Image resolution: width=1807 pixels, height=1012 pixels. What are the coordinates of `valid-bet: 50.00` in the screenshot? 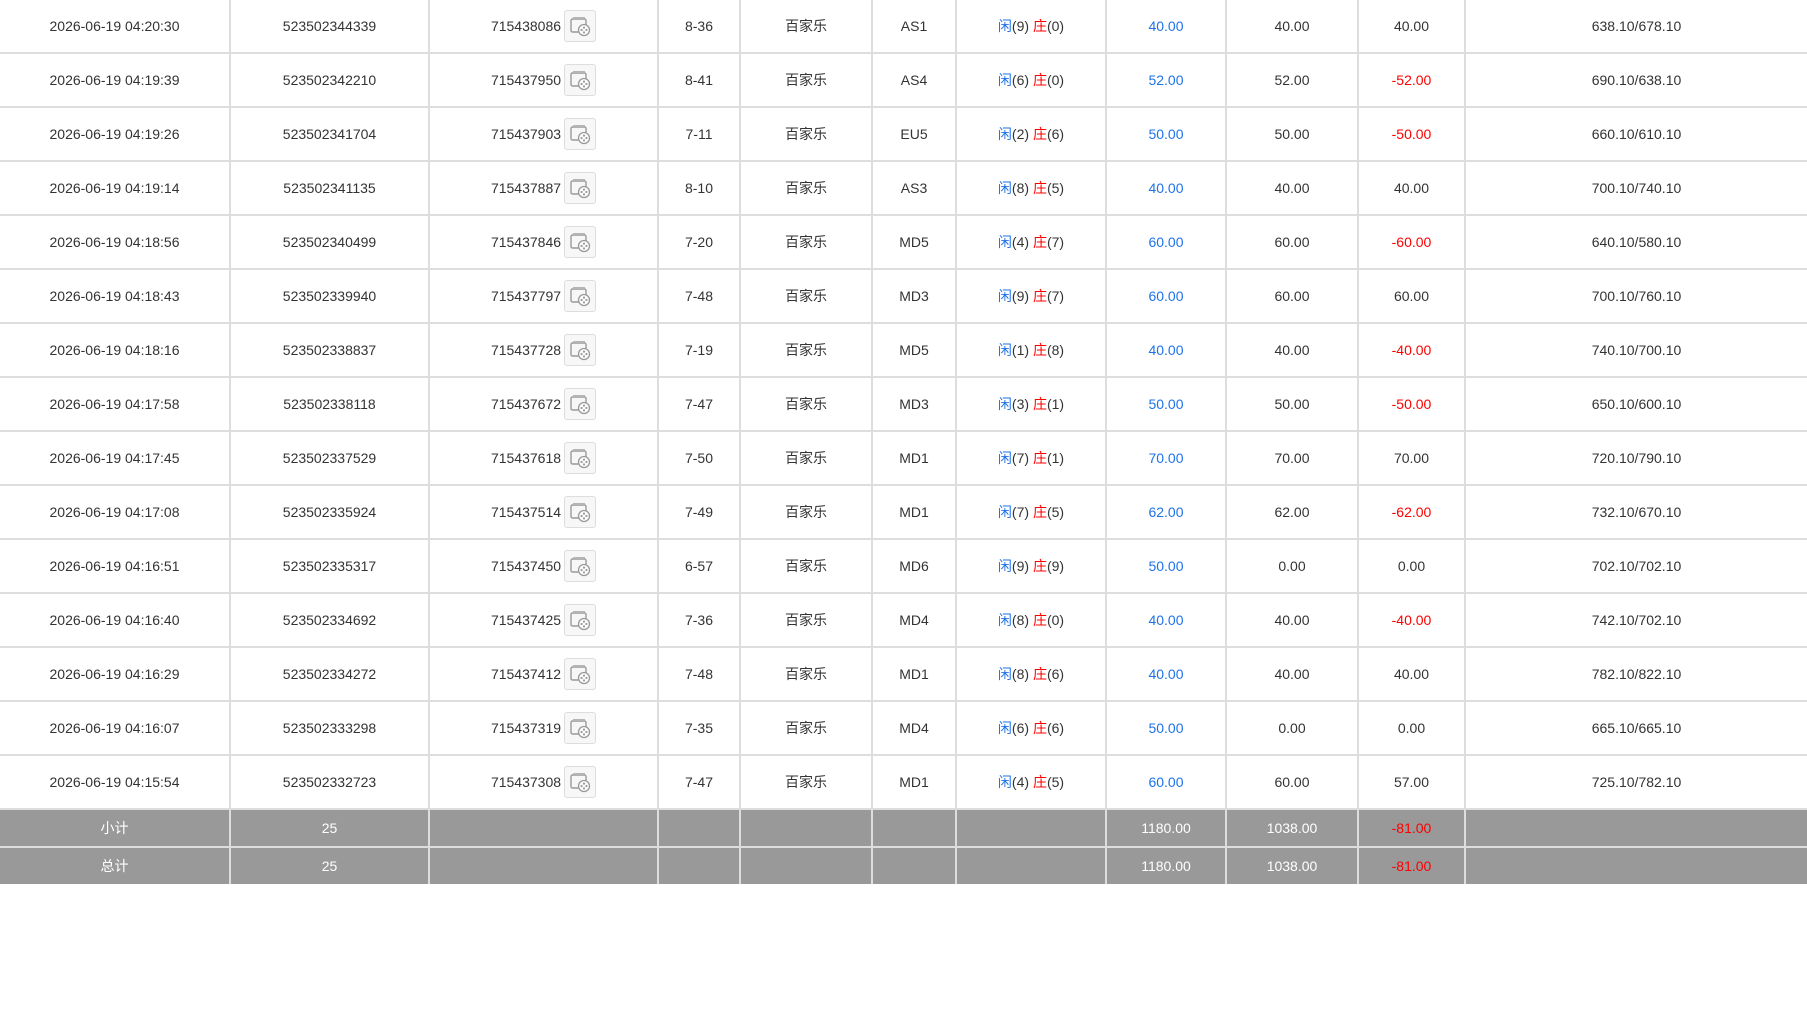 It's located at (1292, 134).